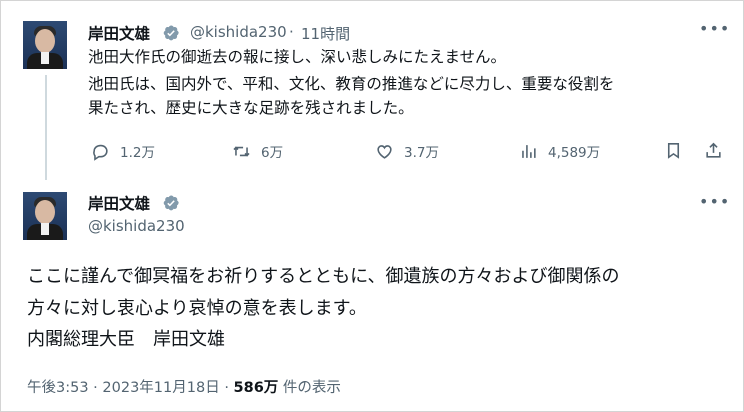  Describe the element at coordinates (100, 152) in the screenshot. I see `reply-icon` at that location.